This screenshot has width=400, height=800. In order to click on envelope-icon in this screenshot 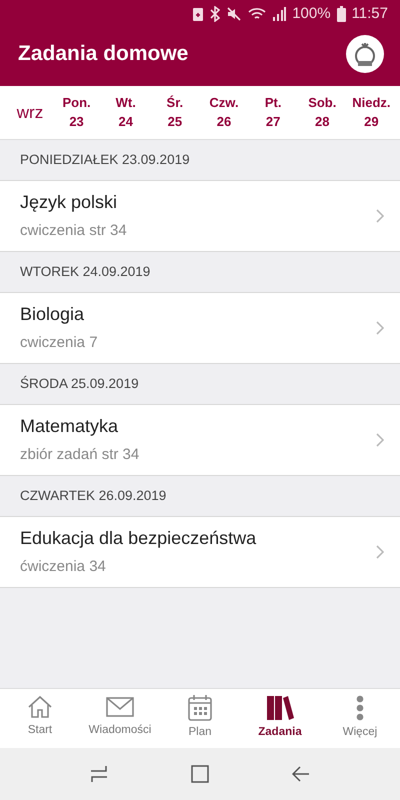, I will do `click(120, 707)`.